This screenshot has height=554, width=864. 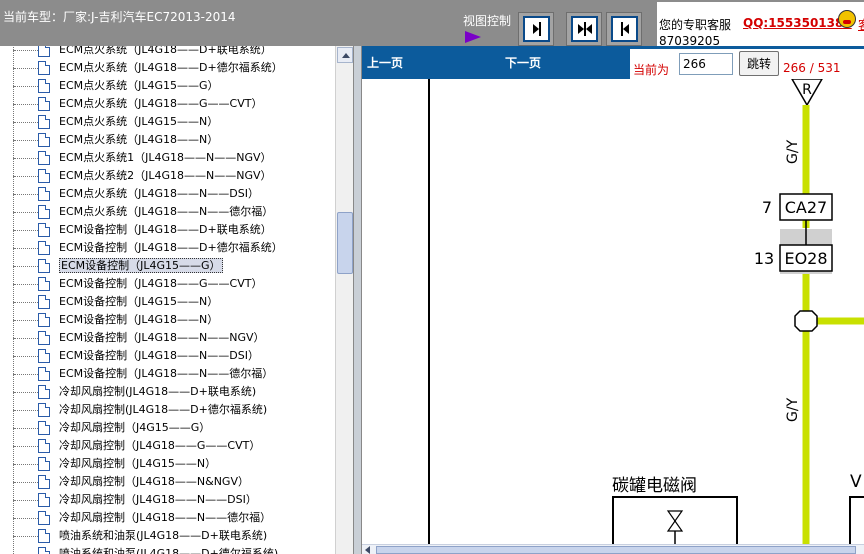 I want to click on page-jump-box: 当前为 跳转 266 / 531, so click(x=747, y=64).